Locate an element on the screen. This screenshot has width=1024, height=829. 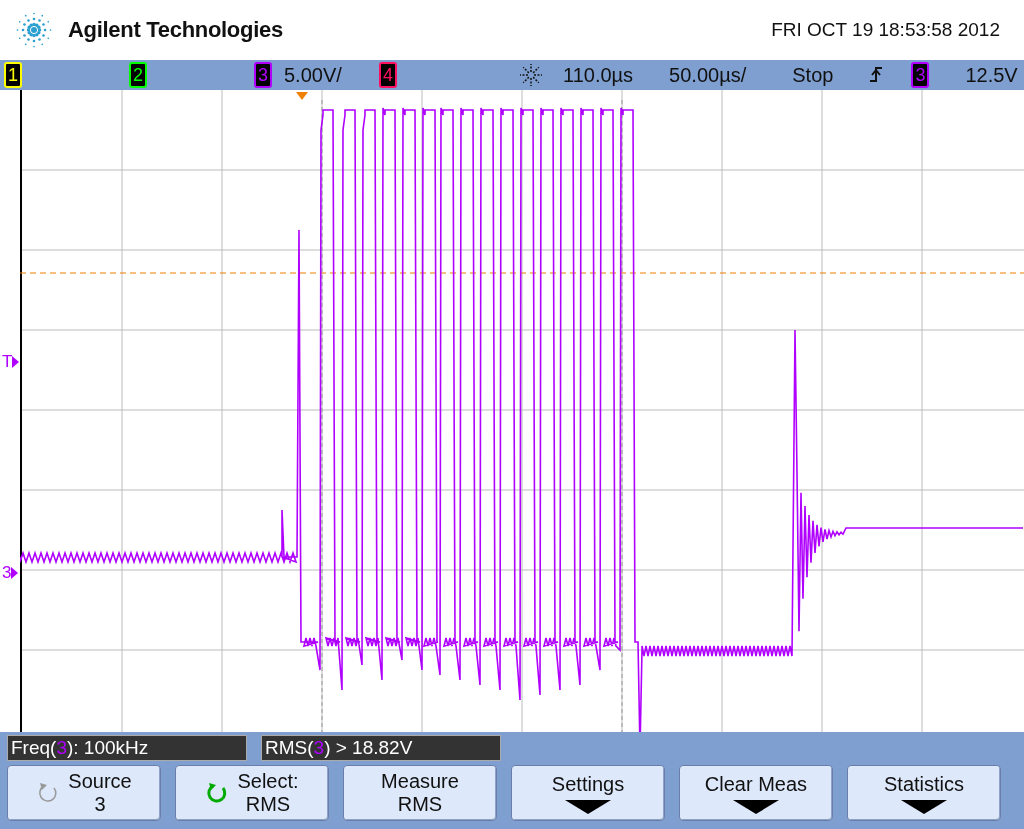
measurement-readout: Freq(3): 100kHz is located at coordinates (127, 748).